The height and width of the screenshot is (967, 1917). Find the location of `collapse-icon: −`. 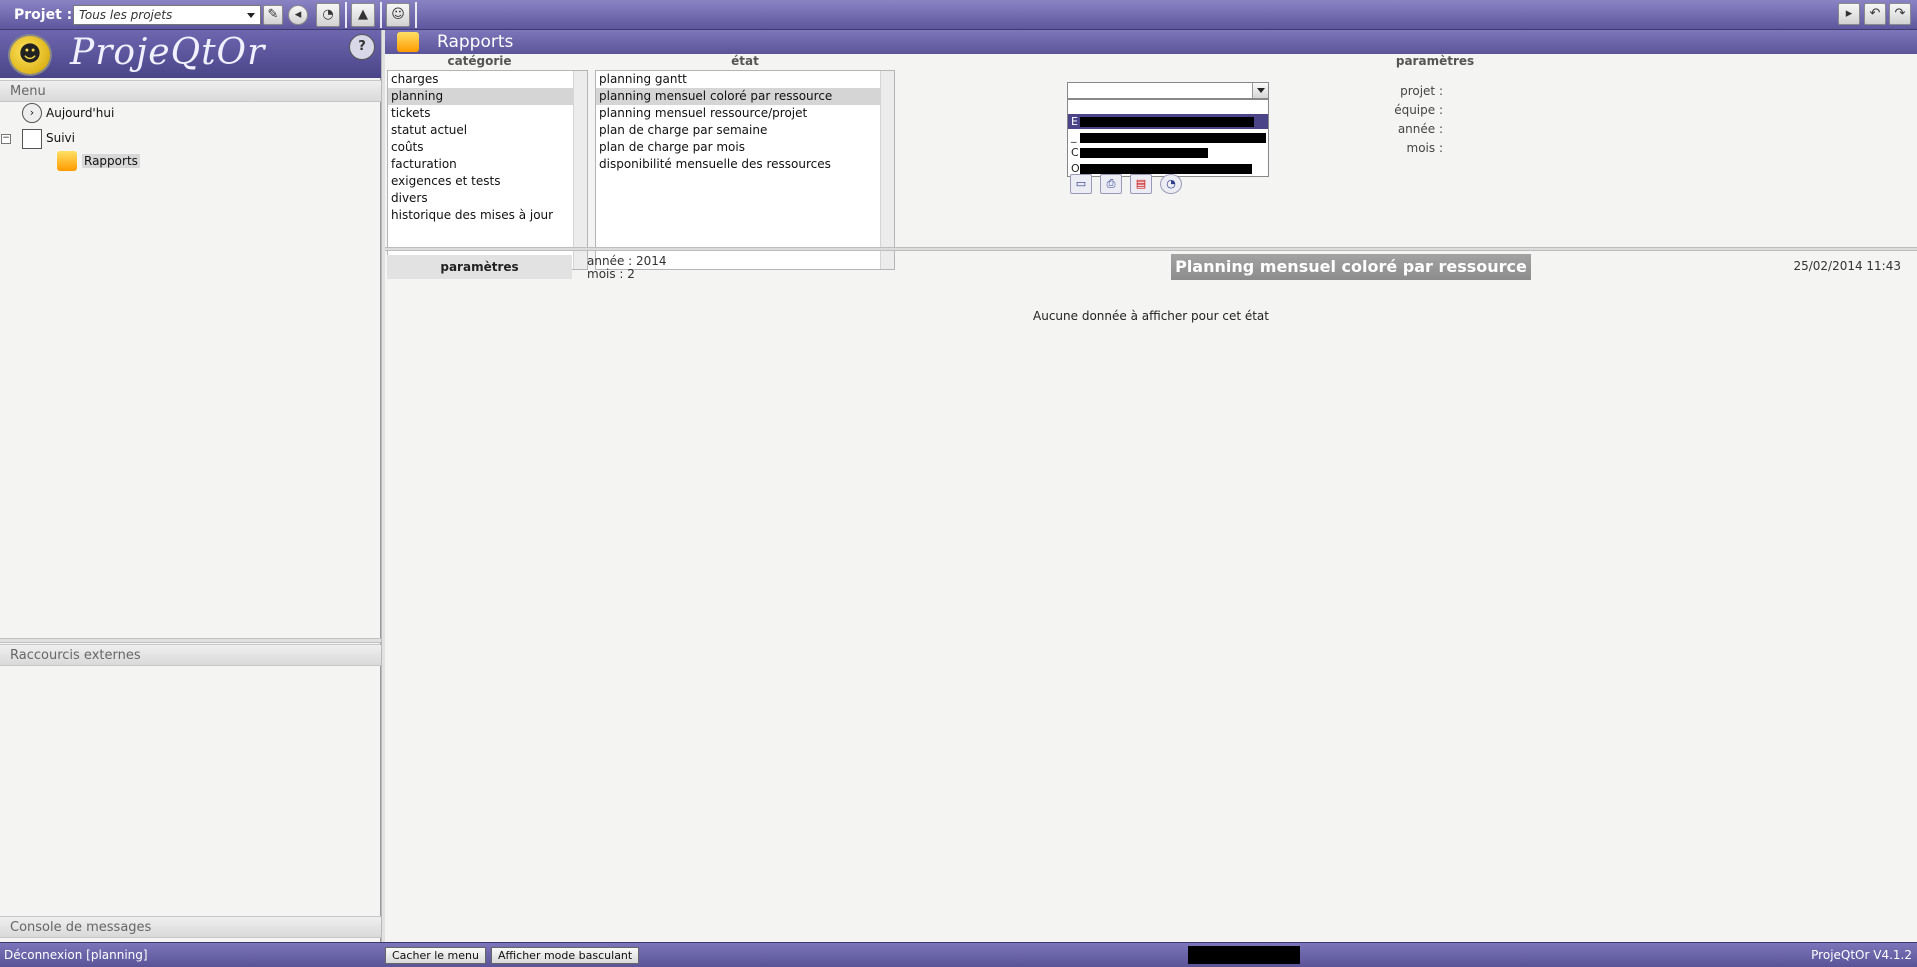

collapse-icon: − is located at coordinates (6, 139).